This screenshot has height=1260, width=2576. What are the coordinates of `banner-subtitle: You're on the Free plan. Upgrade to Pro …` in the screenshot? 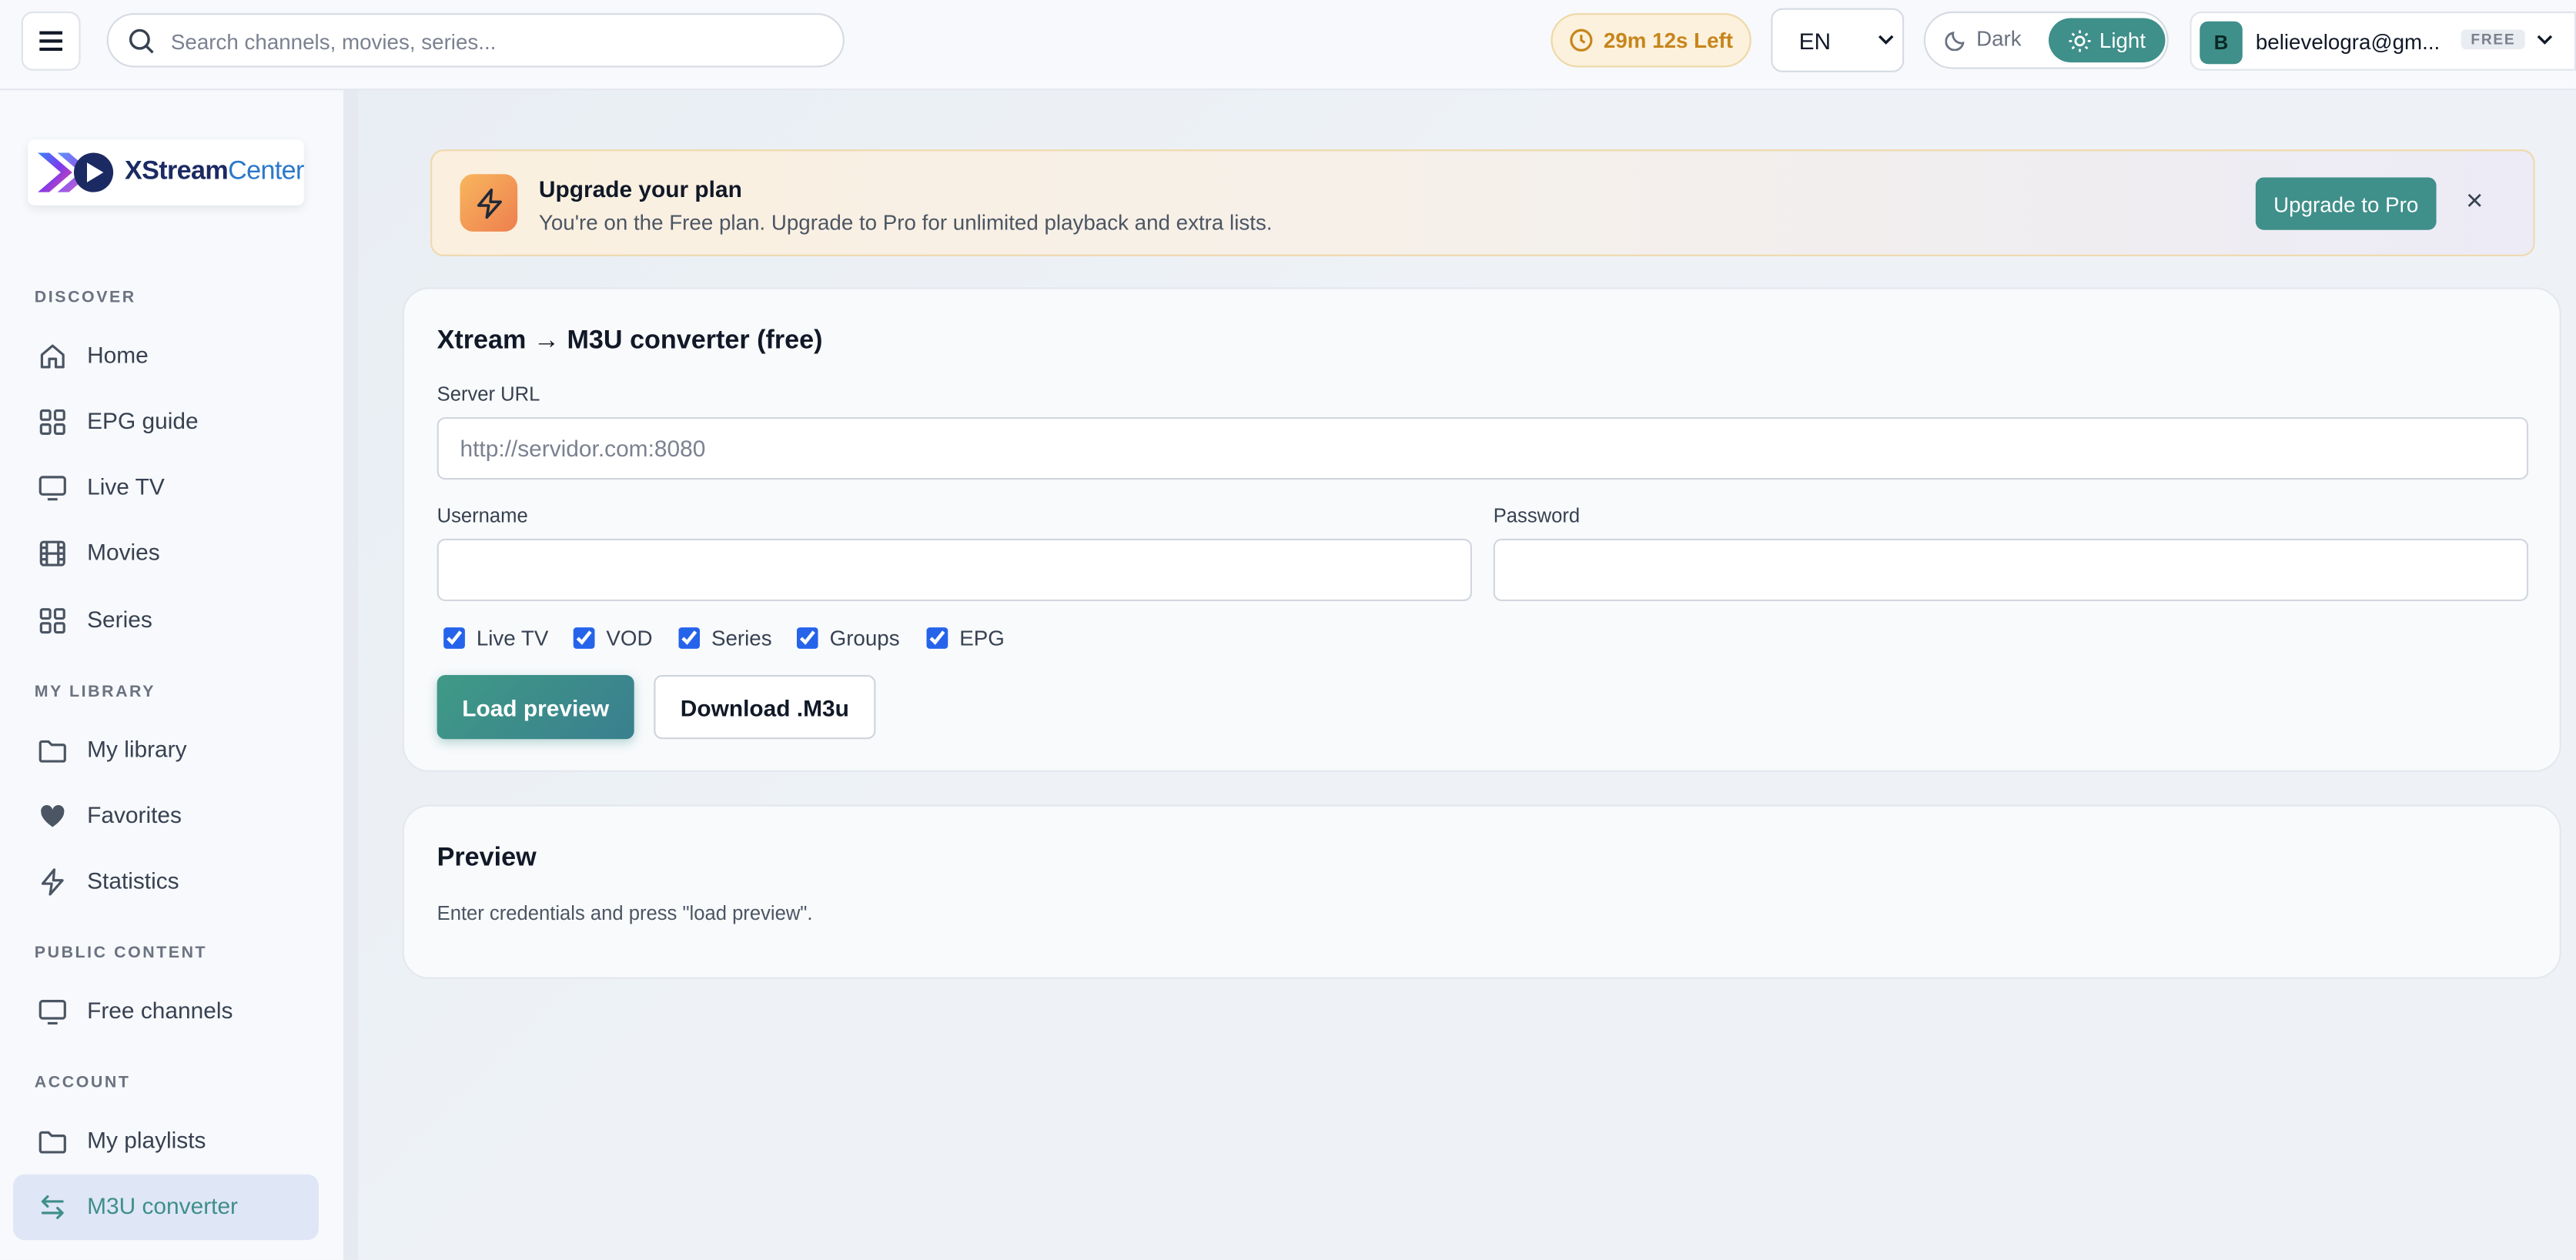 It's located at (905, 223).